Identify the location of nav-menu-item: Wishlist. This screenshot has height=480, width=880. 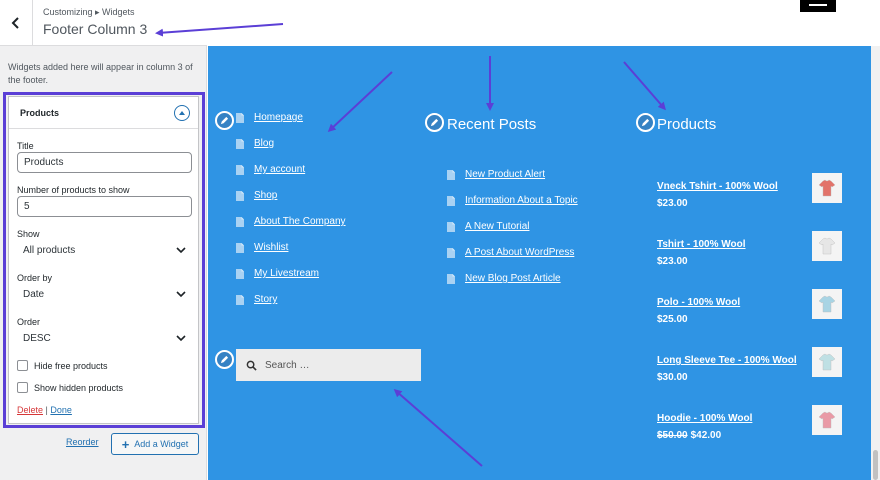
(262, 247).